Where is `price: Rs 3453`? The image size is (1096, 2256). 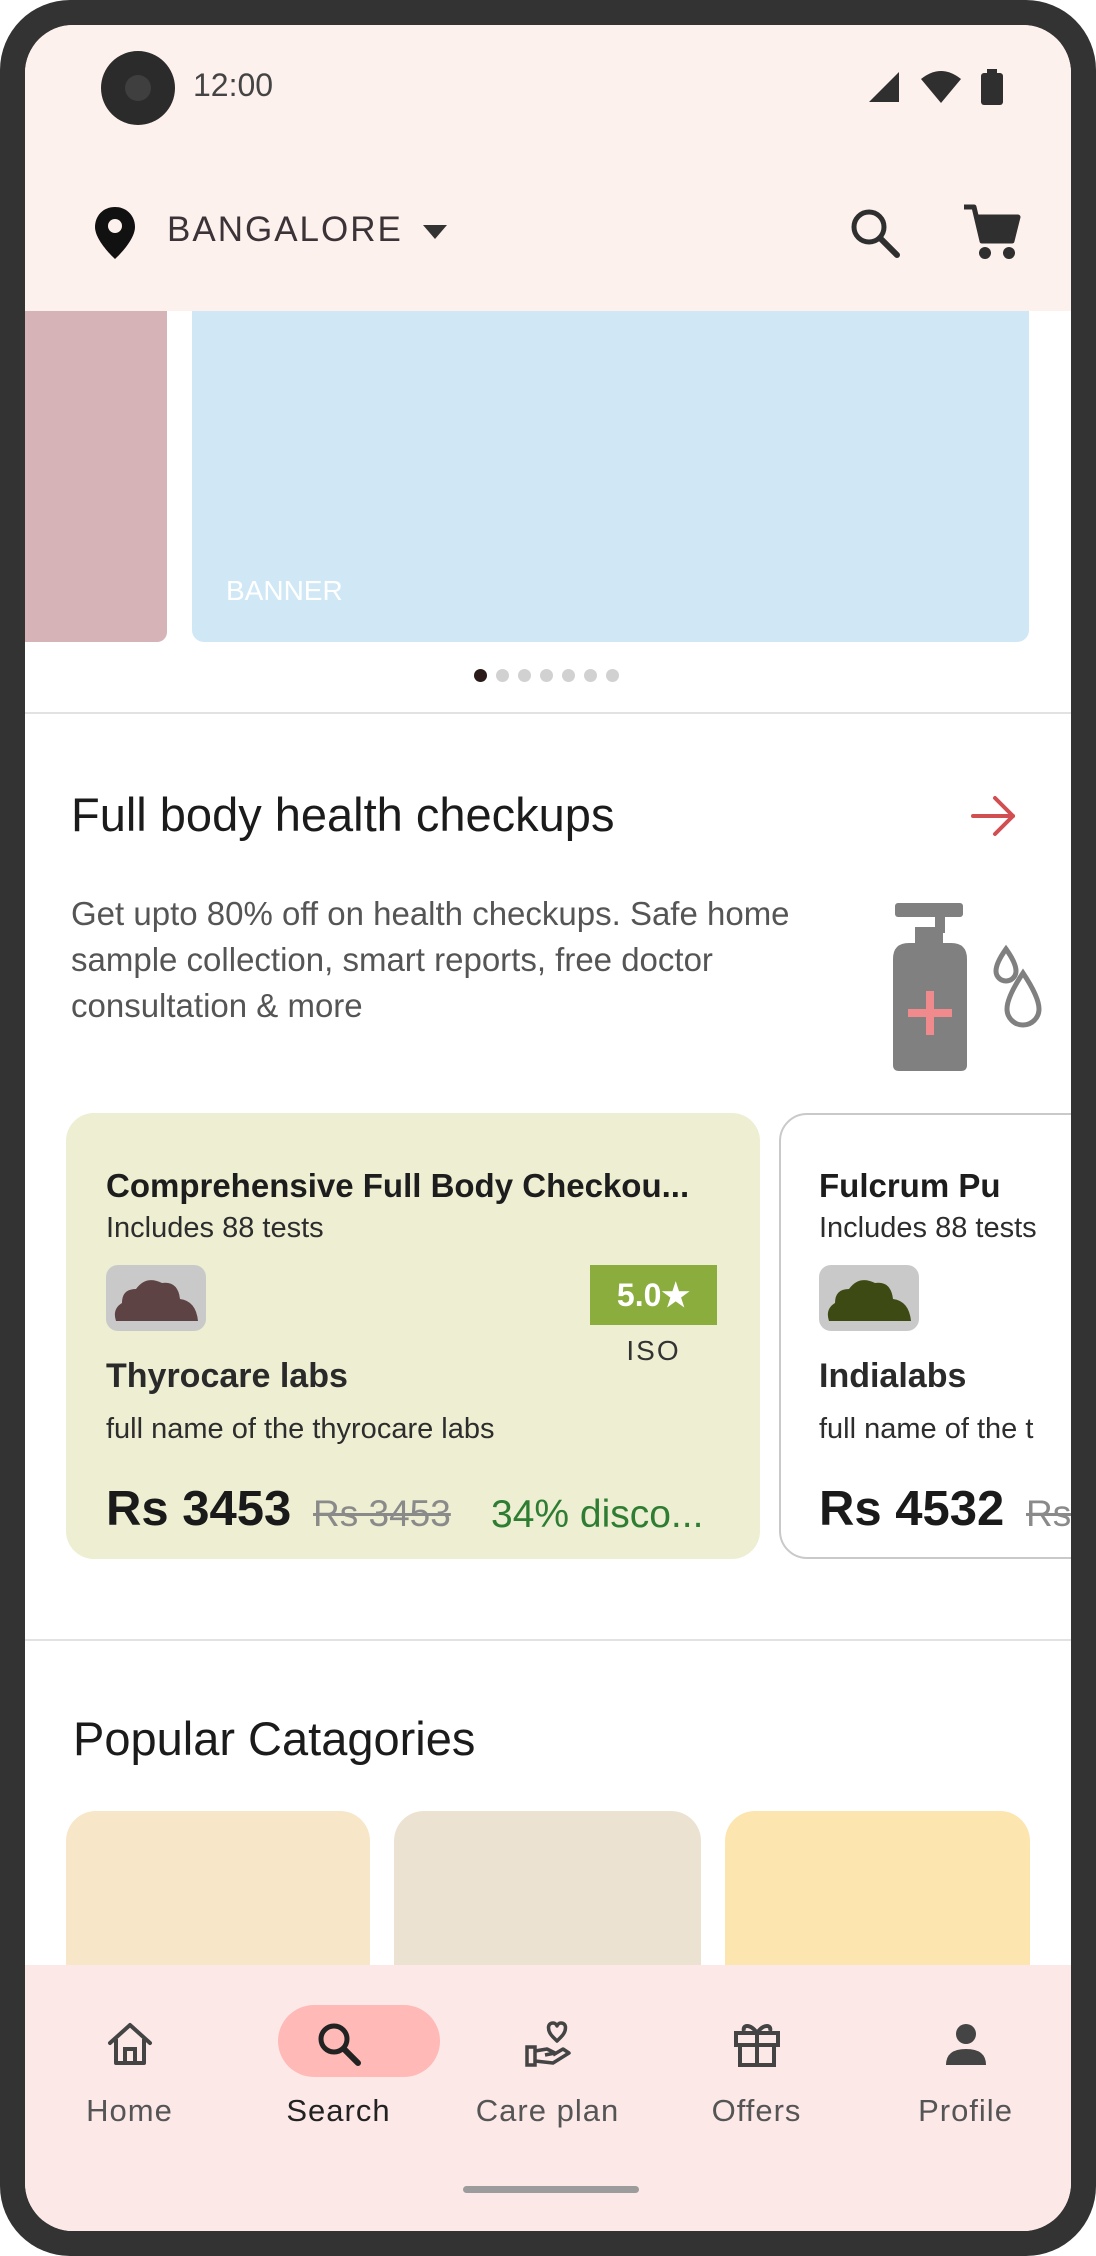 price: Rs 3453 is located at coordinates (199, 1509).